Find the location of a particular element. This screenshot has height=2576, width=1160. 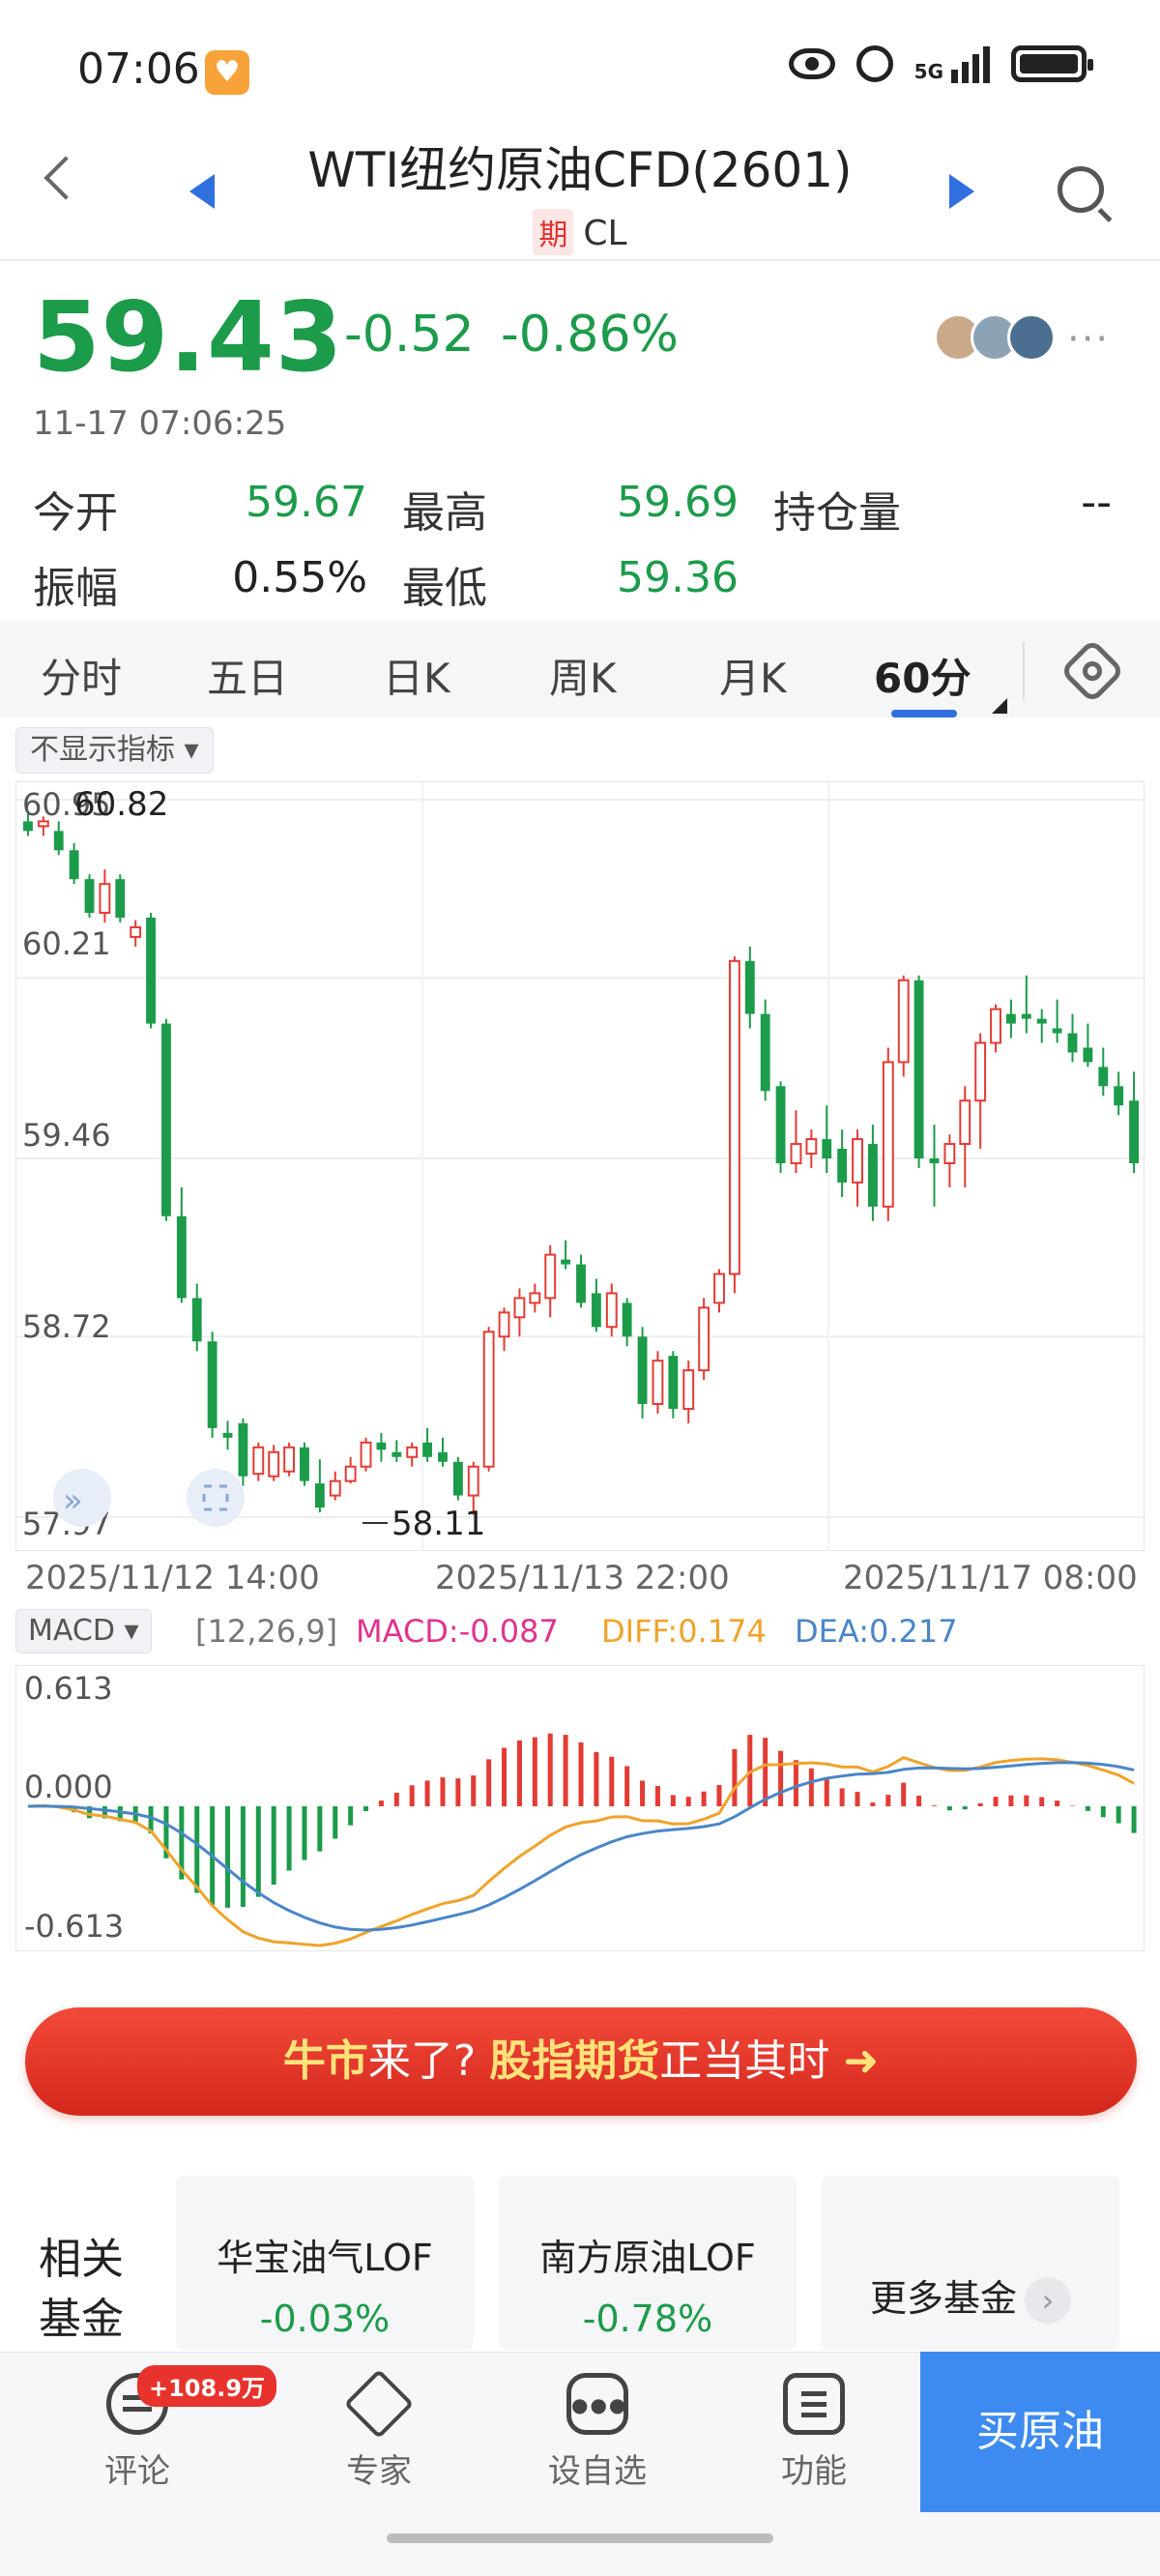

dea-value: DEA:0.217 is located at coordinates (876, 1631).